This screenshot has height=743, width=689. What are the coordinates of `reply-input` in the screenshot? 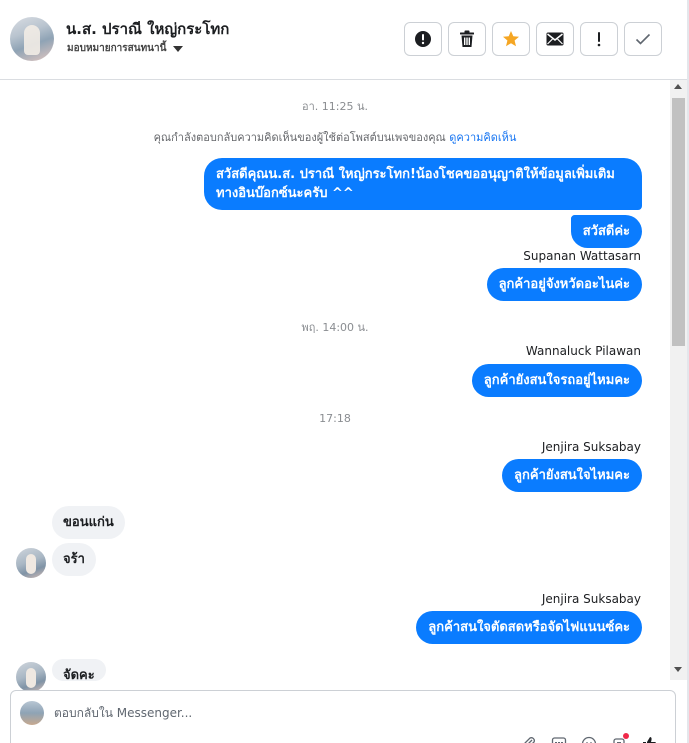 It's located at (334, 713).